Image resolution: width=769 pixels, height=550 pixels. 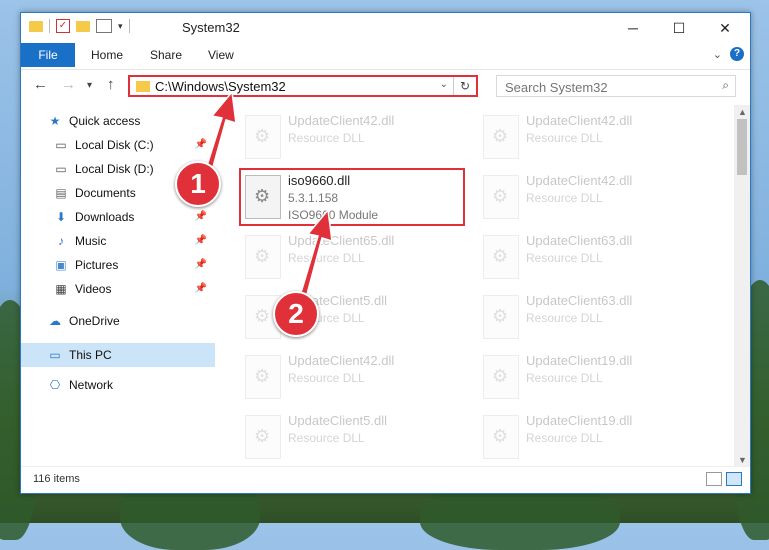 What do you see at coordinates (143, 86) in the screenshot?
I see `folder-icon` at bounding box center [143, 86].